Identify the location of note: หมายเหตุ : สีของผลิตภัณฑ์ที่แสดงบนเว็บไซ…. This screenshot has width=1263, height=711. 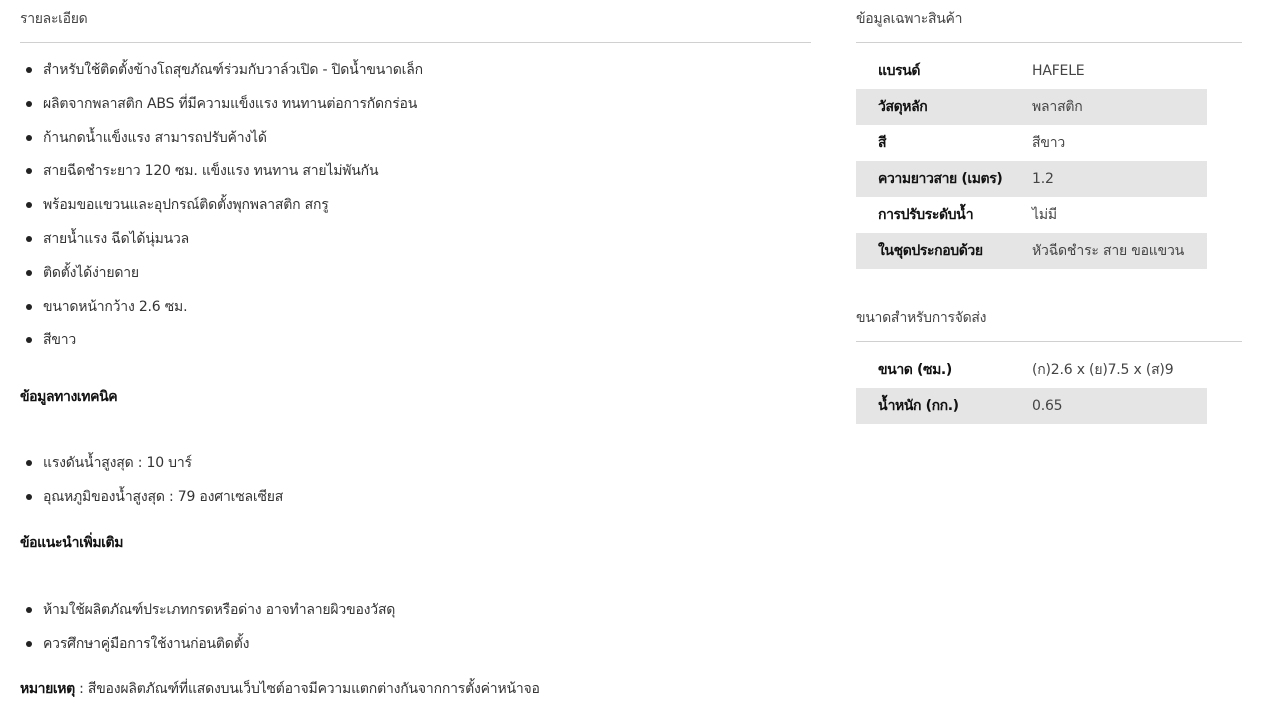
(280, 689).